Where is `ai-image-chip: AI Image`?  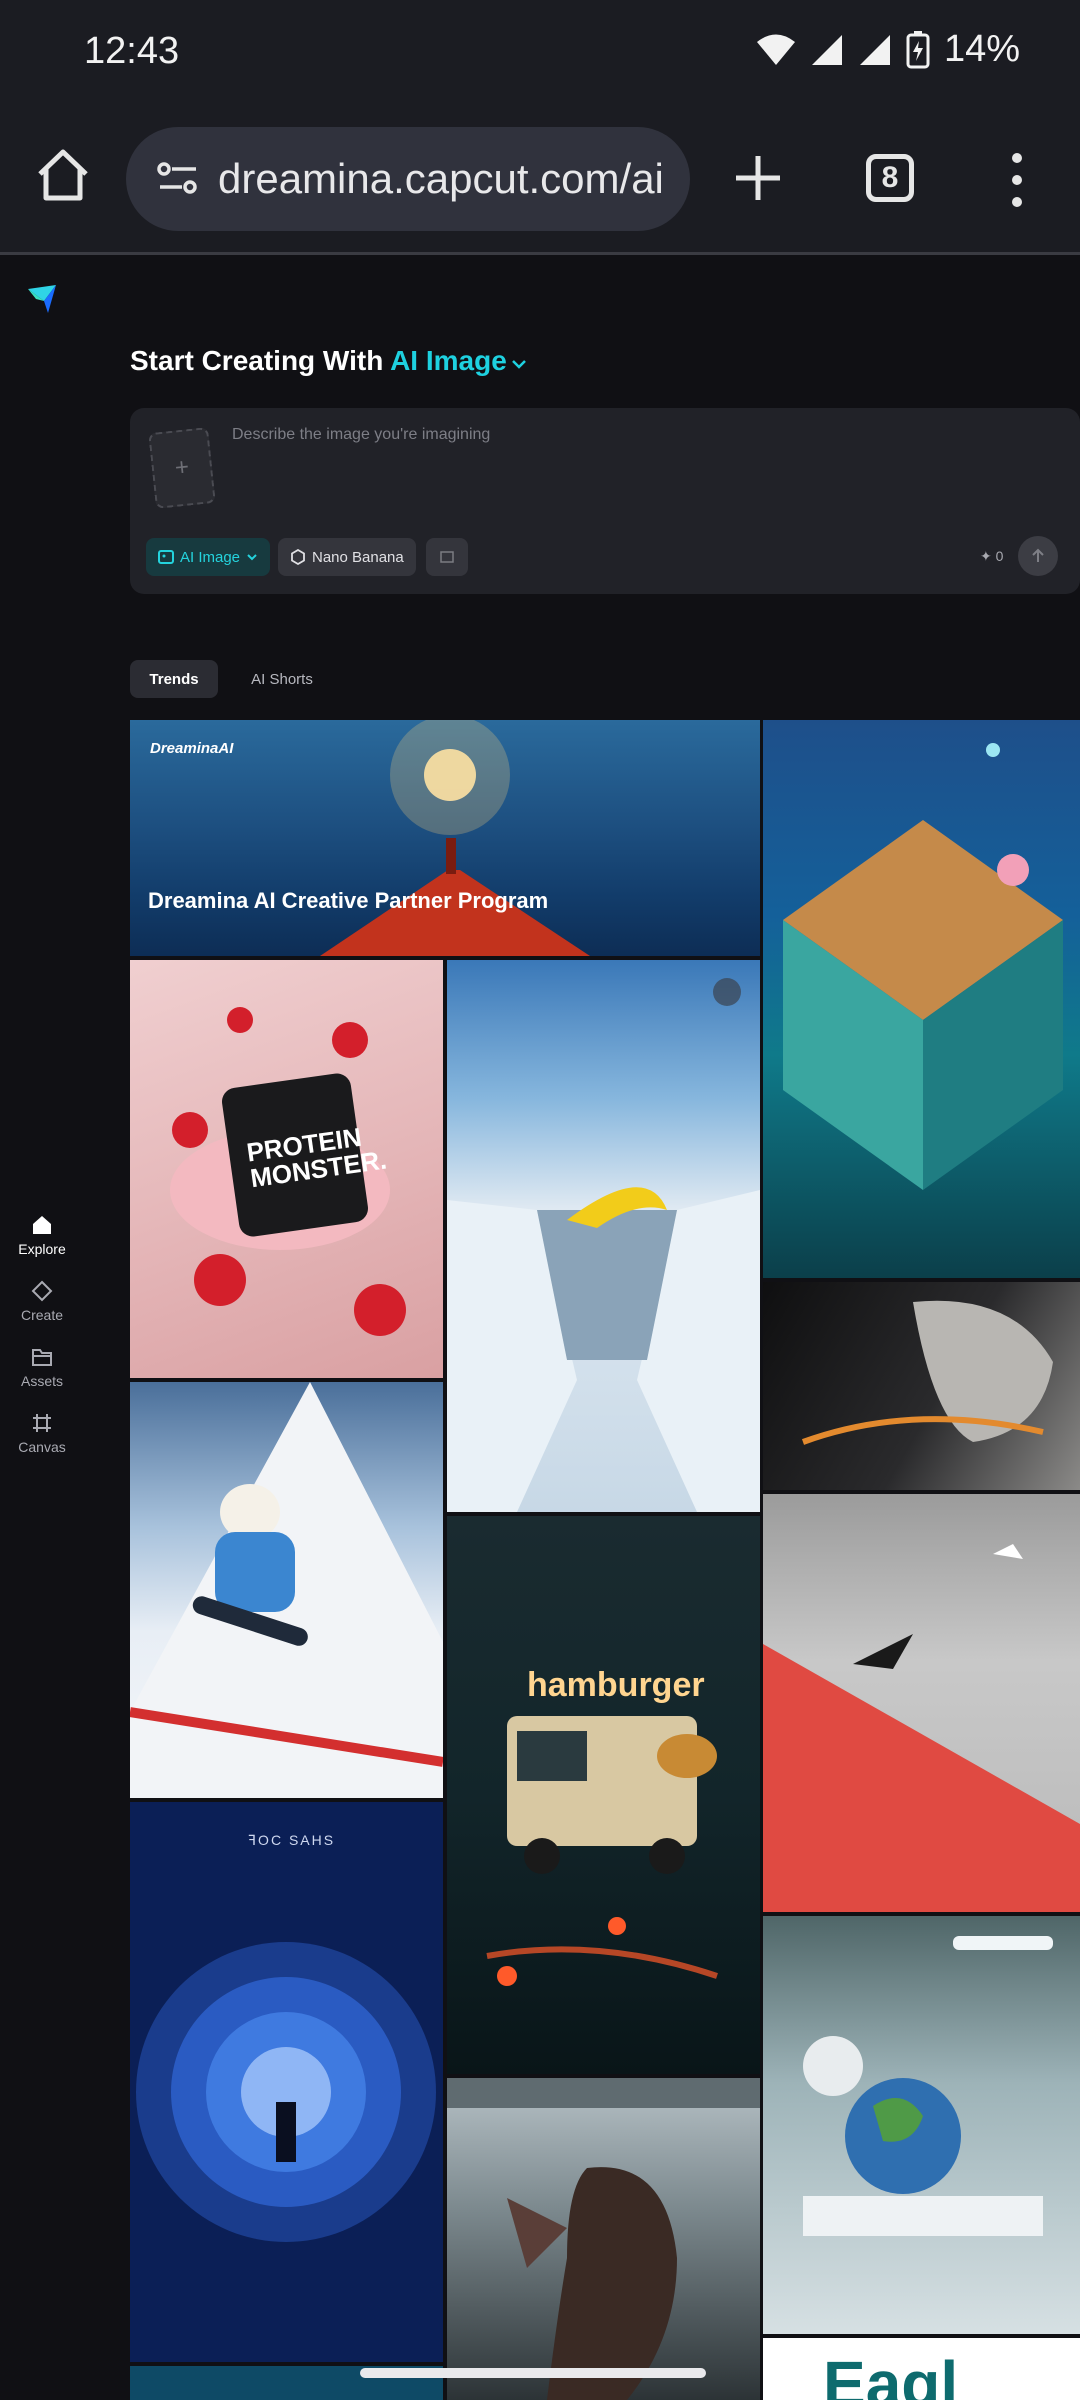 ai-image-chip: AI Image is located at coordinates (208, 557).